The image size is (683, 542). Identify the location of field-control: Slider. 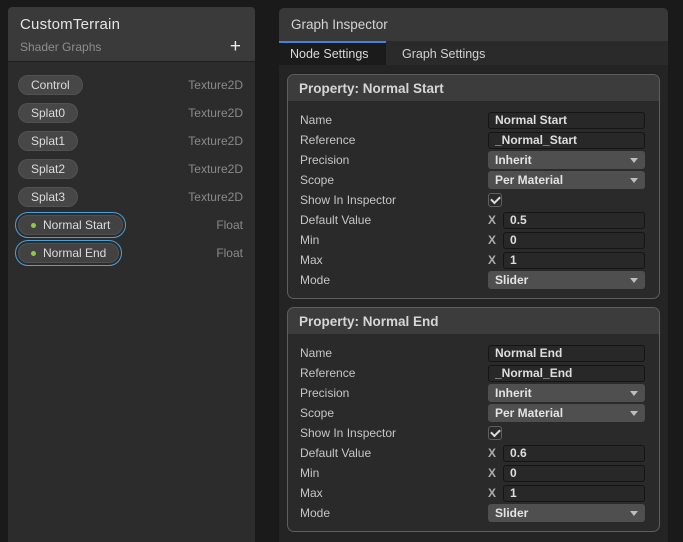
(566, 280).